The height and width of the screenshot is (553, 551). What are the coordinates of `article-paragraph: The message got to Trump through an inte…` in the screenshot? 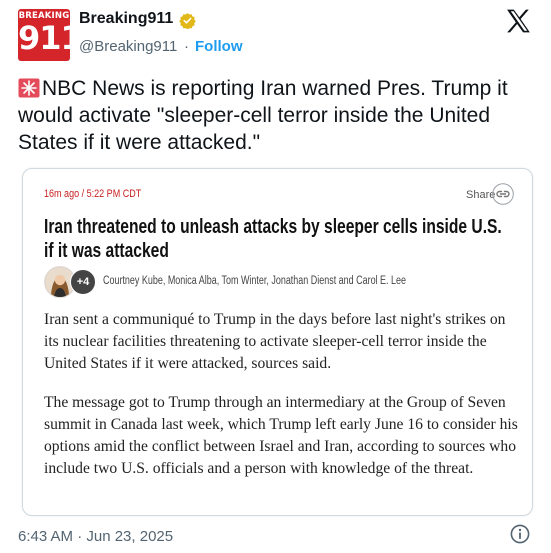 It's located at (281, 435).